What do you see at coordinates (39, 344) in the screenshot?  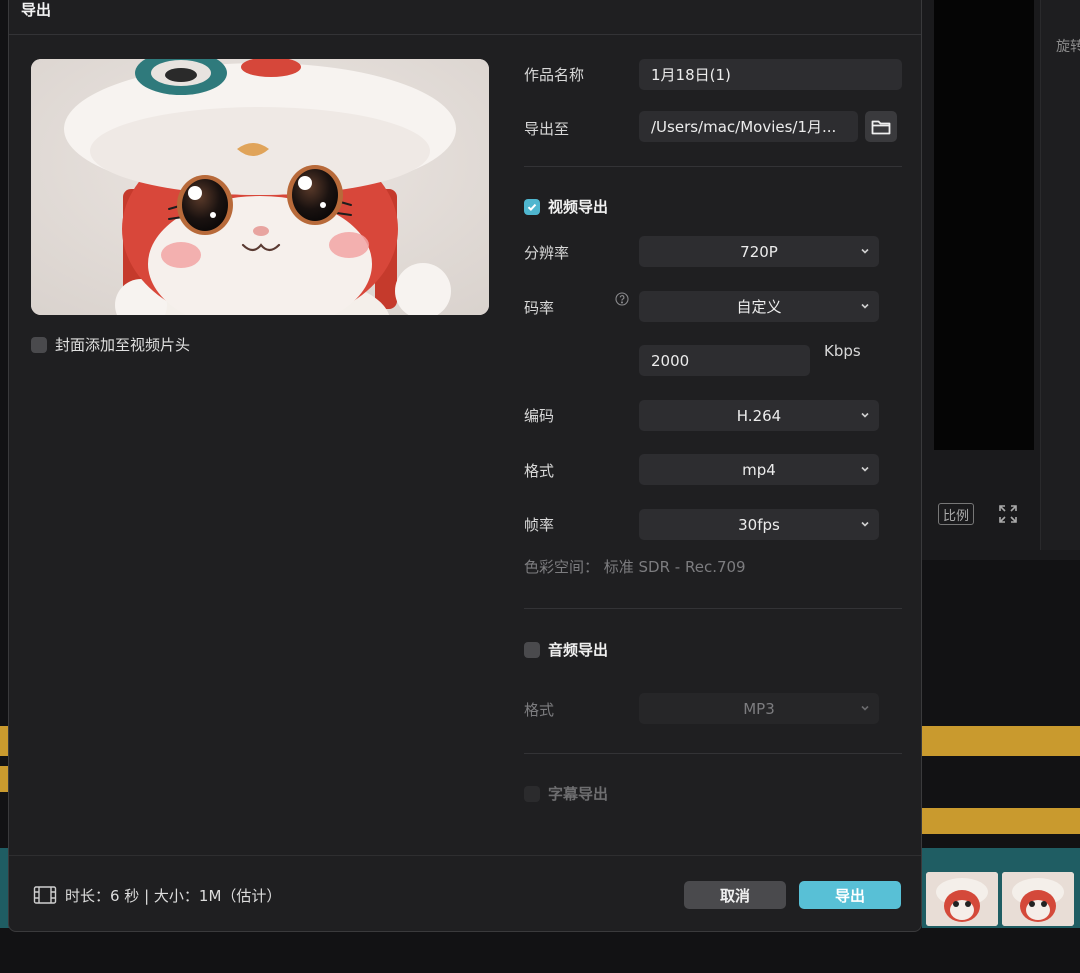 I see `cover-checkbox` at bounding box center [39, 344].